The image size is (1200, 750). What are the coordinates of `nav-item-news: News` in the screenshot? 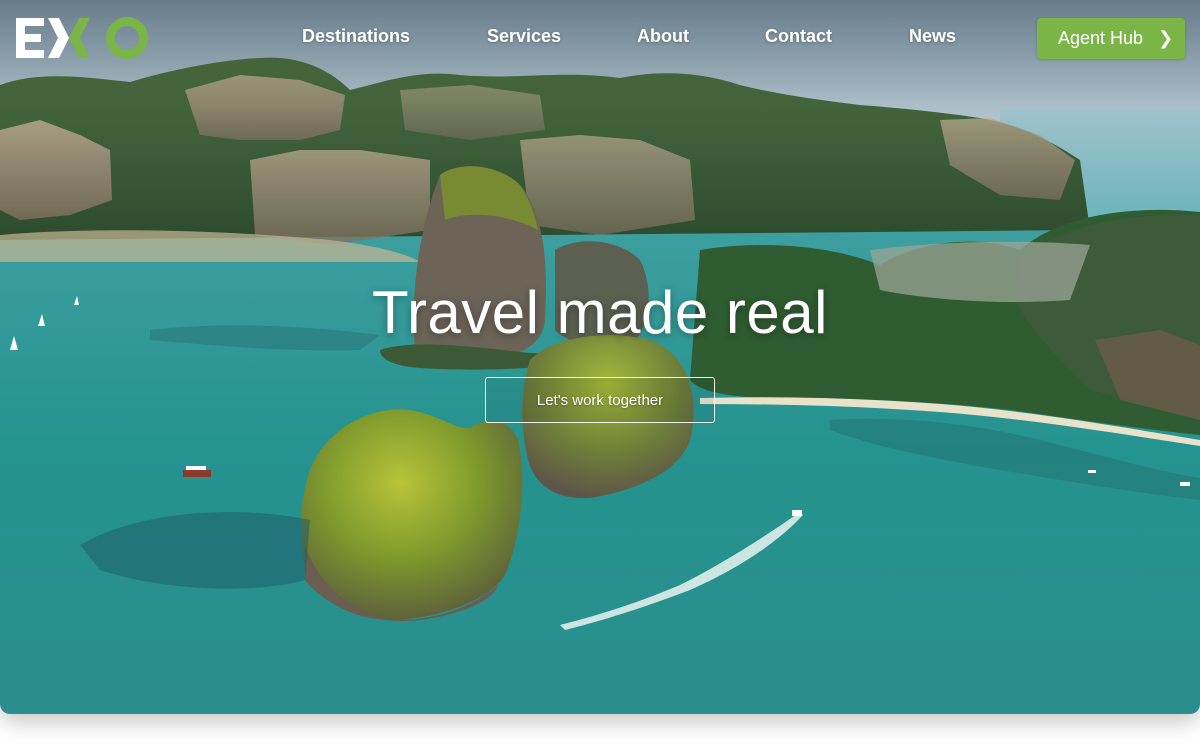 It's located at (932, 36).